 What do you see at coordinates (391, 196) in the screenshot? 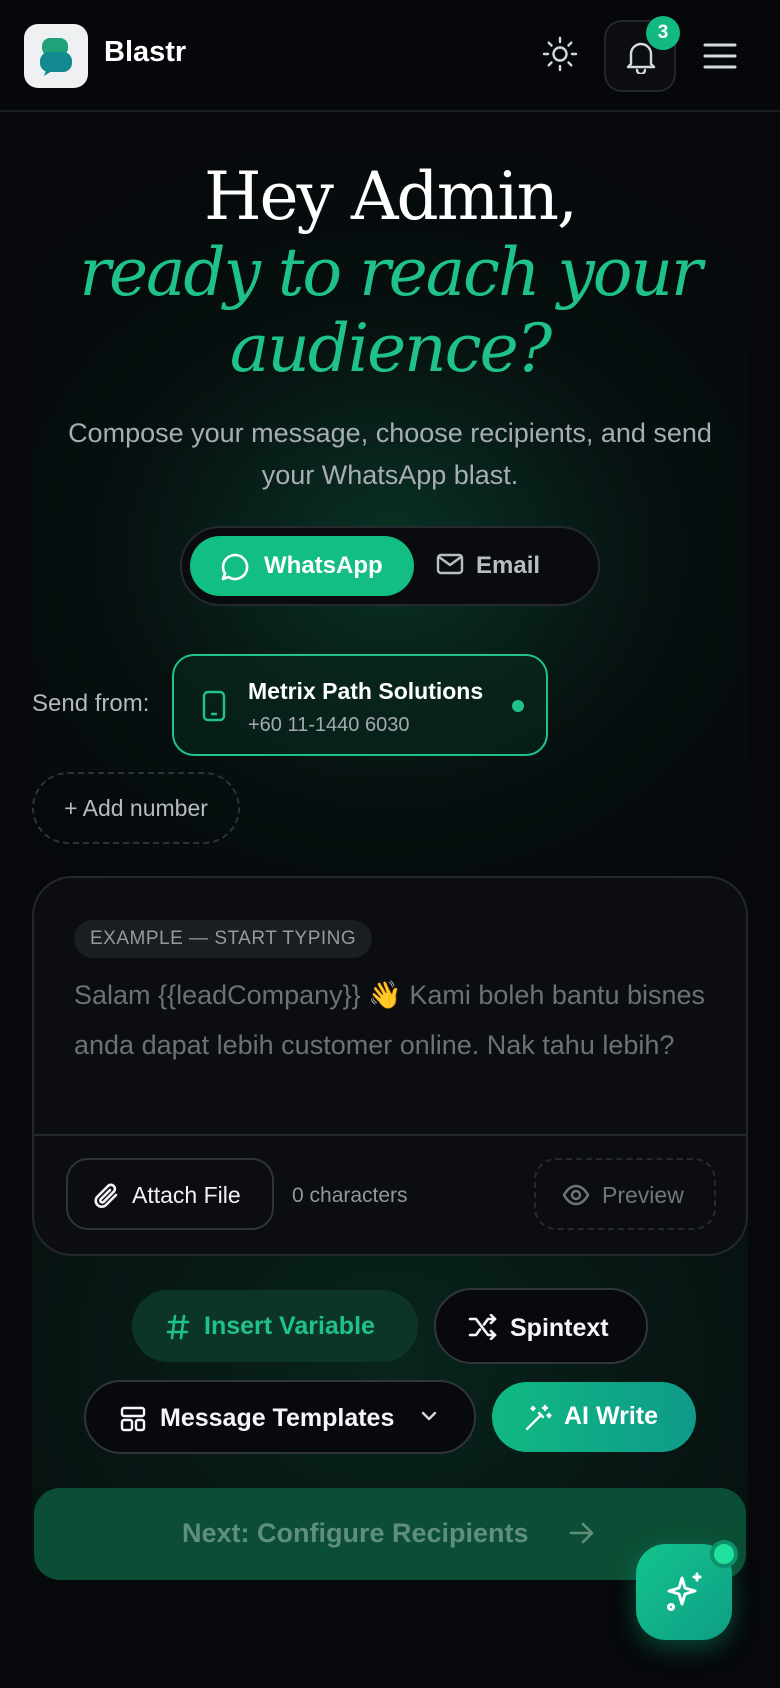
I see `greeting-heading: Hey Admin,` at bounding box center [391, 196].